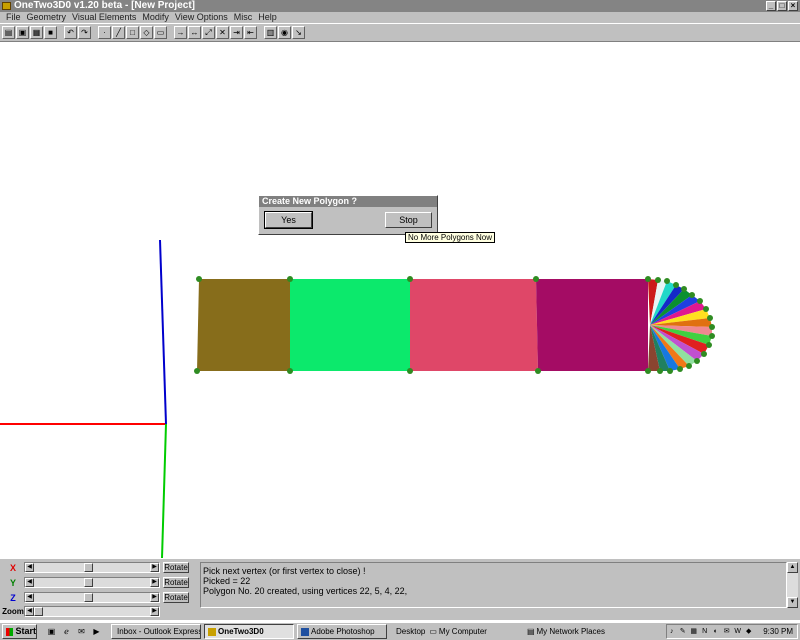 The image size is (800, 640). I want to click on x-left-arrow-icon: ◀, so click(29, 567).